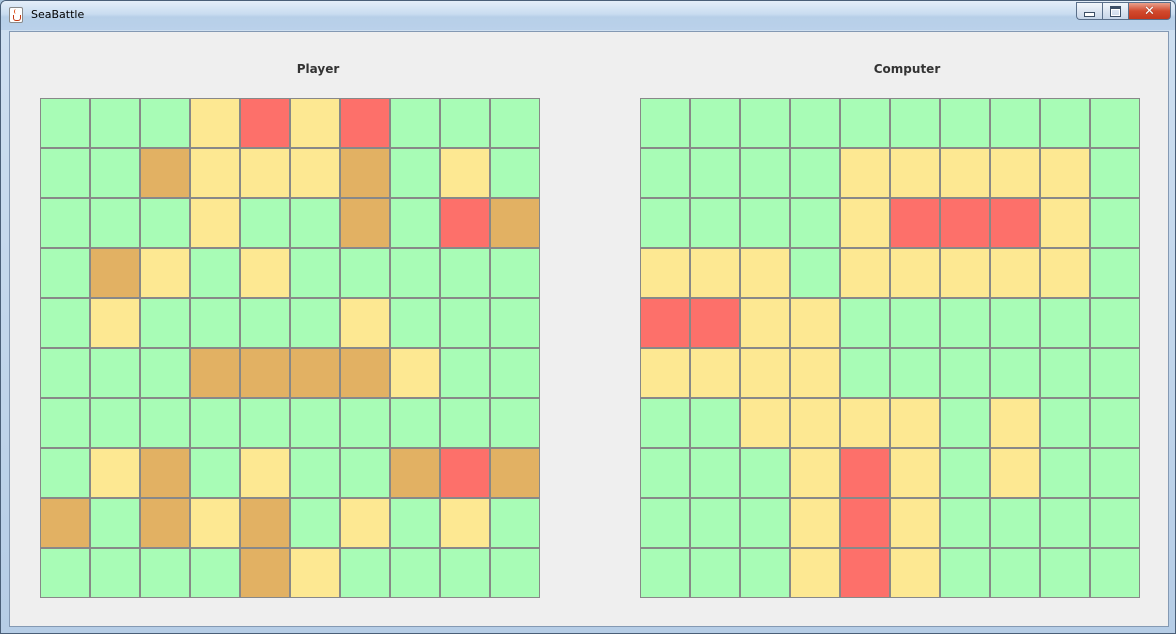  I want to click on title-bar: SeaBattle ✕, so click(588, 15).